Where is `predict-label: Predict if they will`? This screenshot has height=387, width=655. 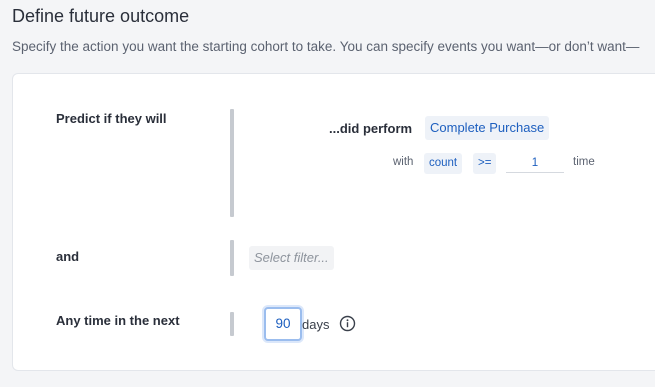 predict-label: Predict if they will is located at coordinates (111, 118).